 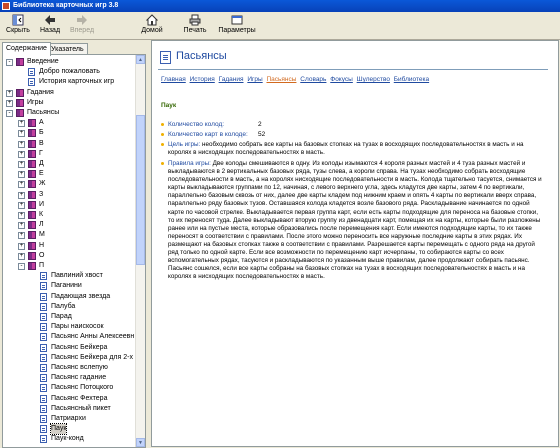 What do you see at coordinates (140, 190) in the screenshot?
I see `scroll-thumb` at bounding box center [140, 190].